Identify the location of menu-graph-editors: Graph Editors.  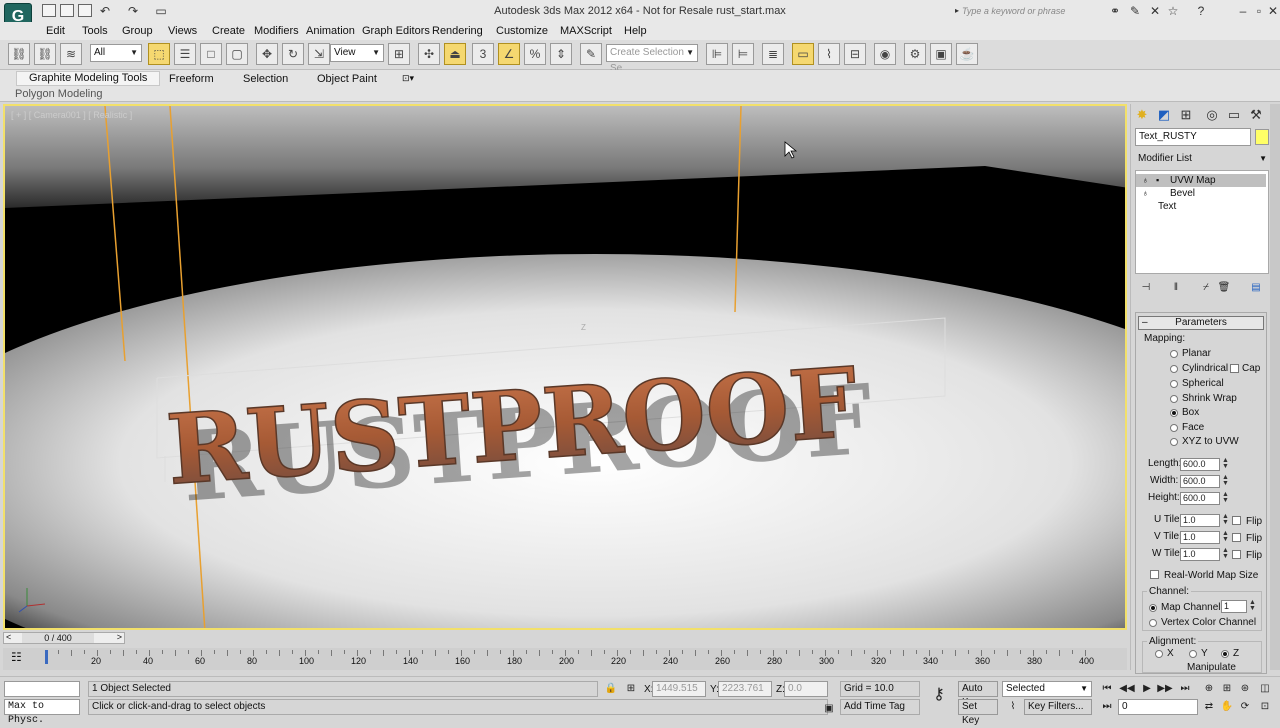
(396, 31).